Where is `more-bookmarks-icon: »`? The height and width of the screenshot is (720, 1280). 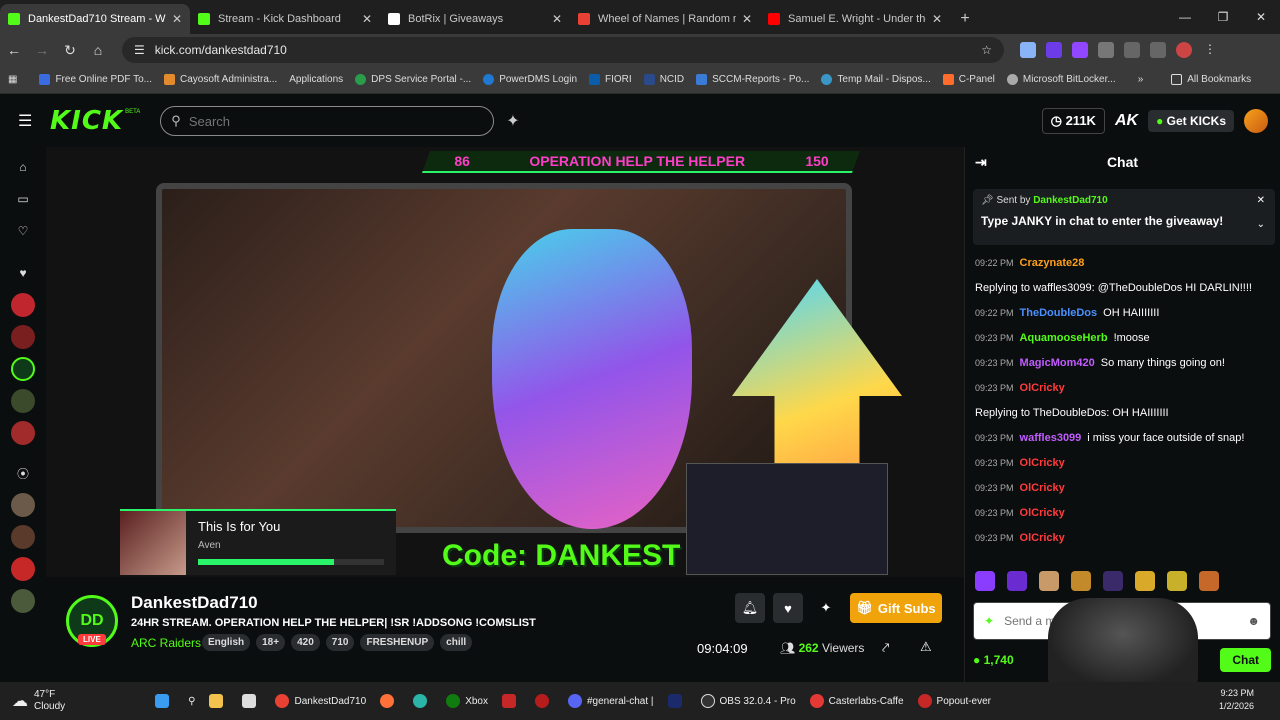 more-bookmarks-icon: » is located at coordinates (1141, 79).